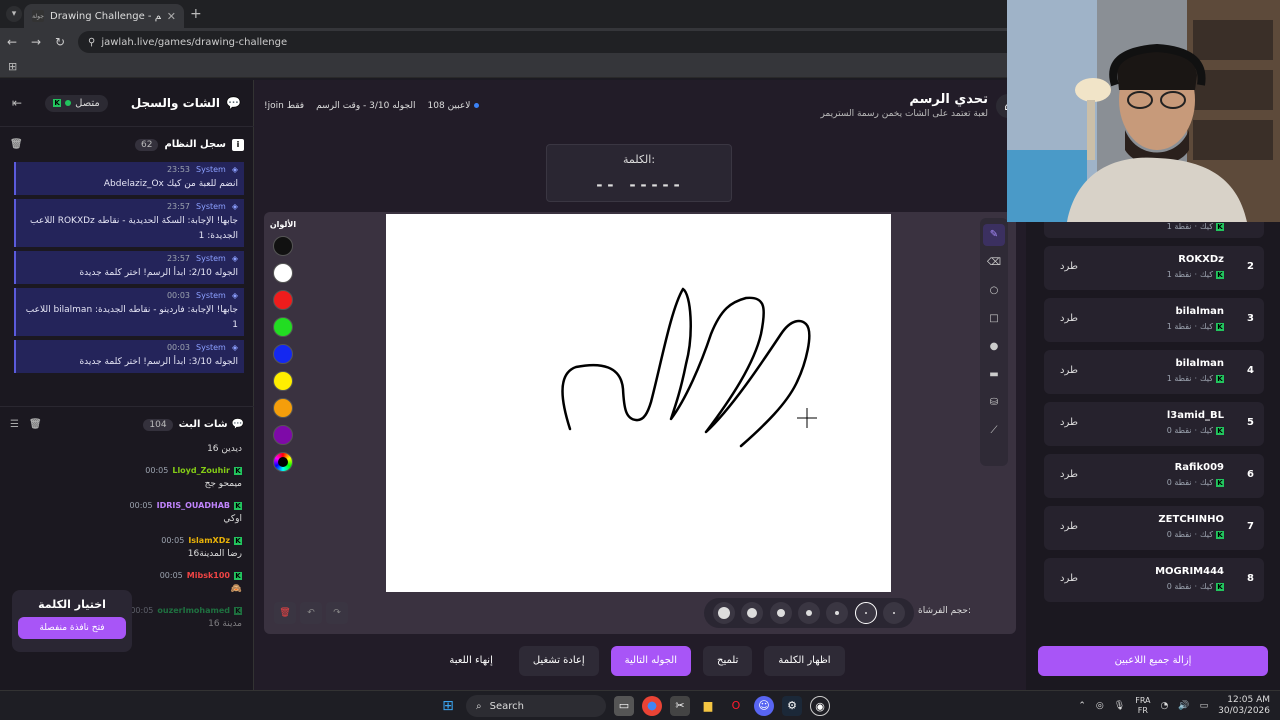 The width and height of the screenshot is (1280, 720). Describe the element at coordinates (36, 42) in the screenshot. I see `forward-icon: →` at that location.